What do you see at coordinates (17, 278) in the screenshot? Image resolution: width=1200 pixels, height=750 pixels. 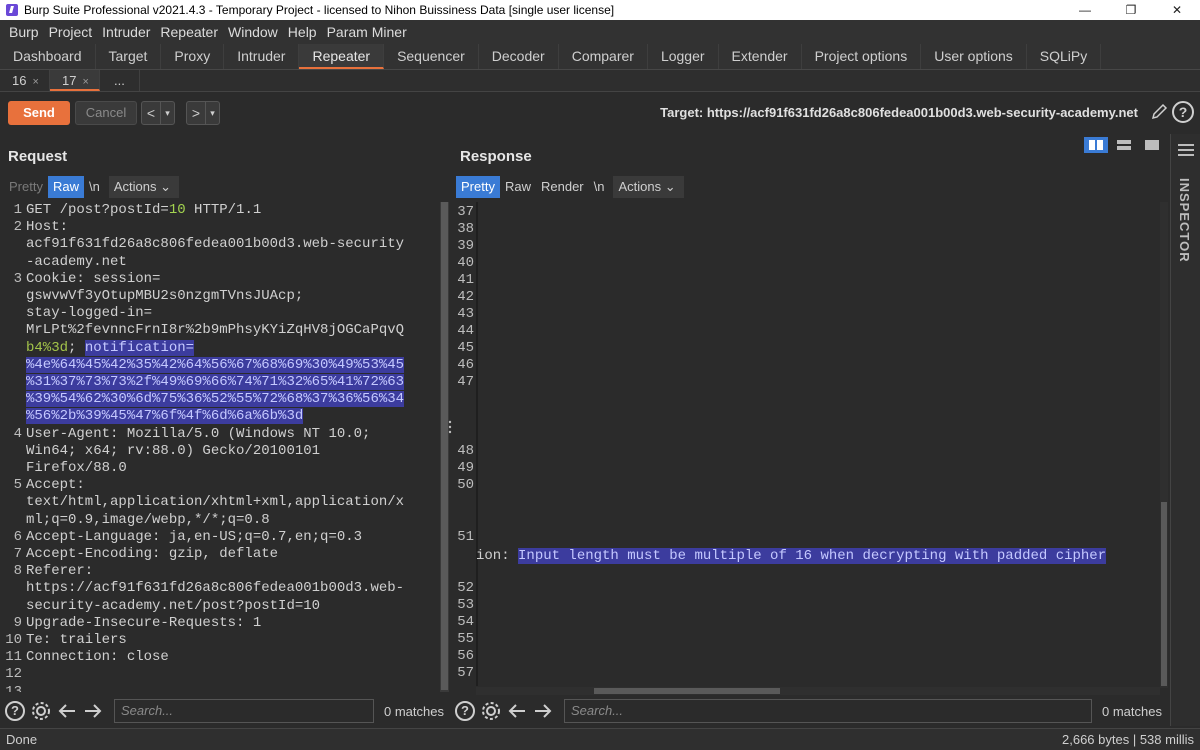 I see `line-number: 3` at bounding box center [17, 278].